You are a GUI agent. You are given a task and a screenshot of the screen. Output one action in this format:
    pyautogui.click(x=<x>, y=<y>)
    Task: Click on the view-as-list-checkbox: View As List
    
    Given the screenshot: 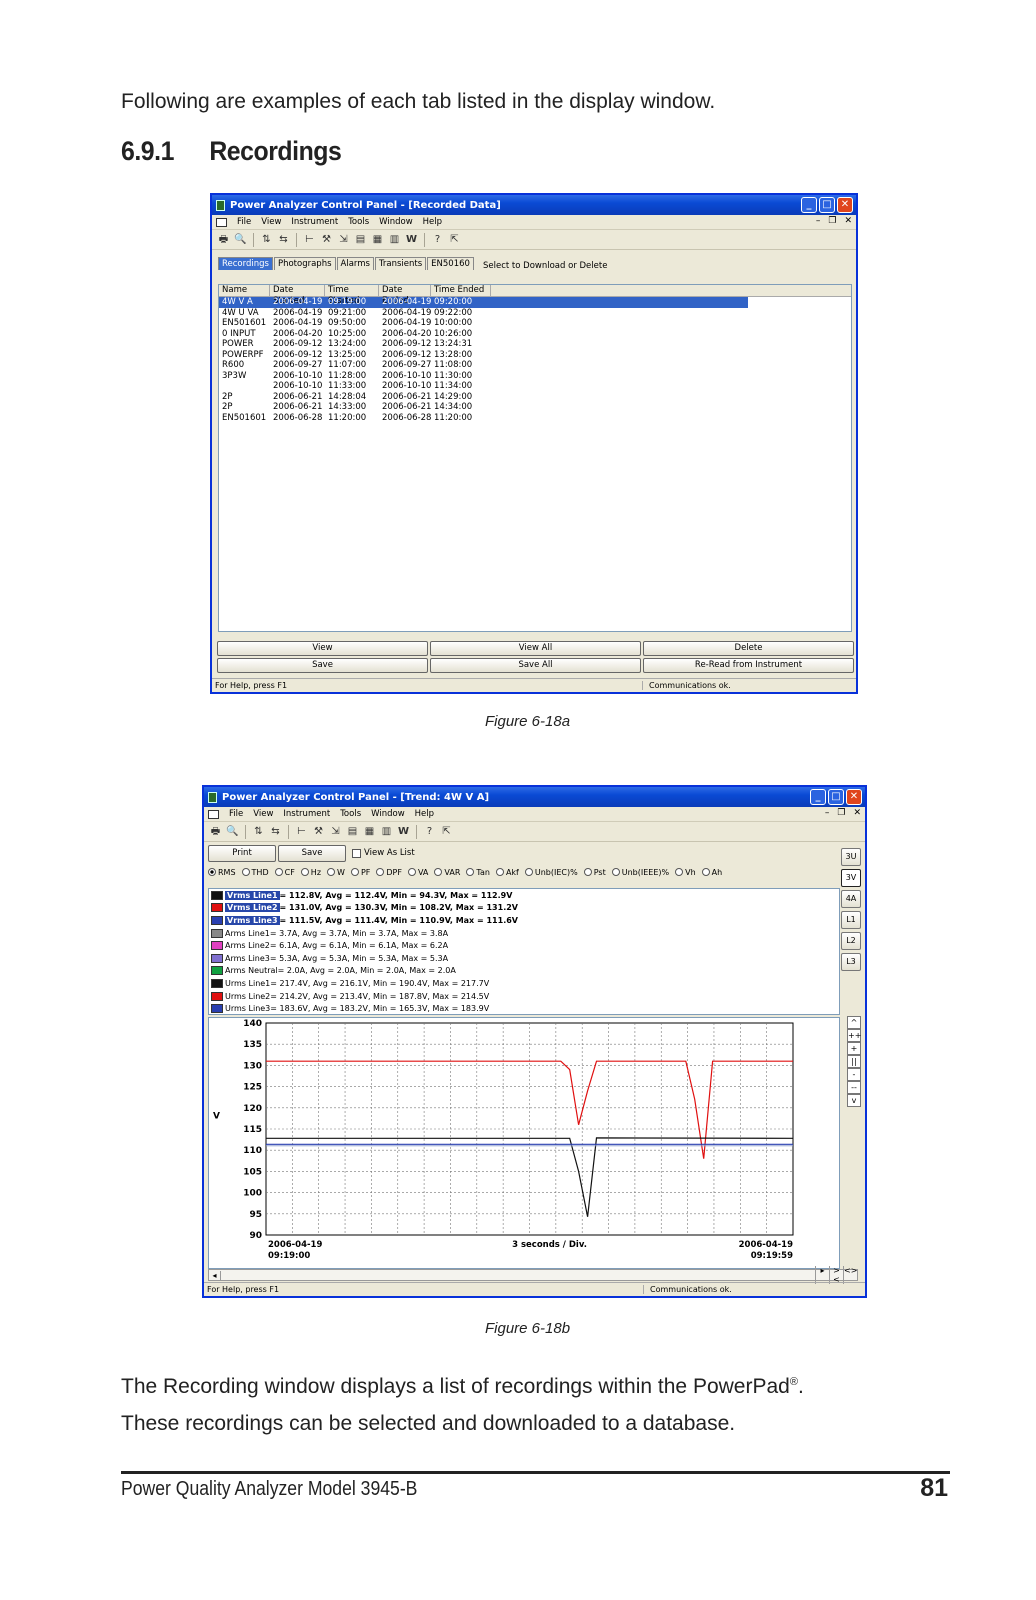 What is the action you would take?
    pyautogui.click(x=383, y=853)
    